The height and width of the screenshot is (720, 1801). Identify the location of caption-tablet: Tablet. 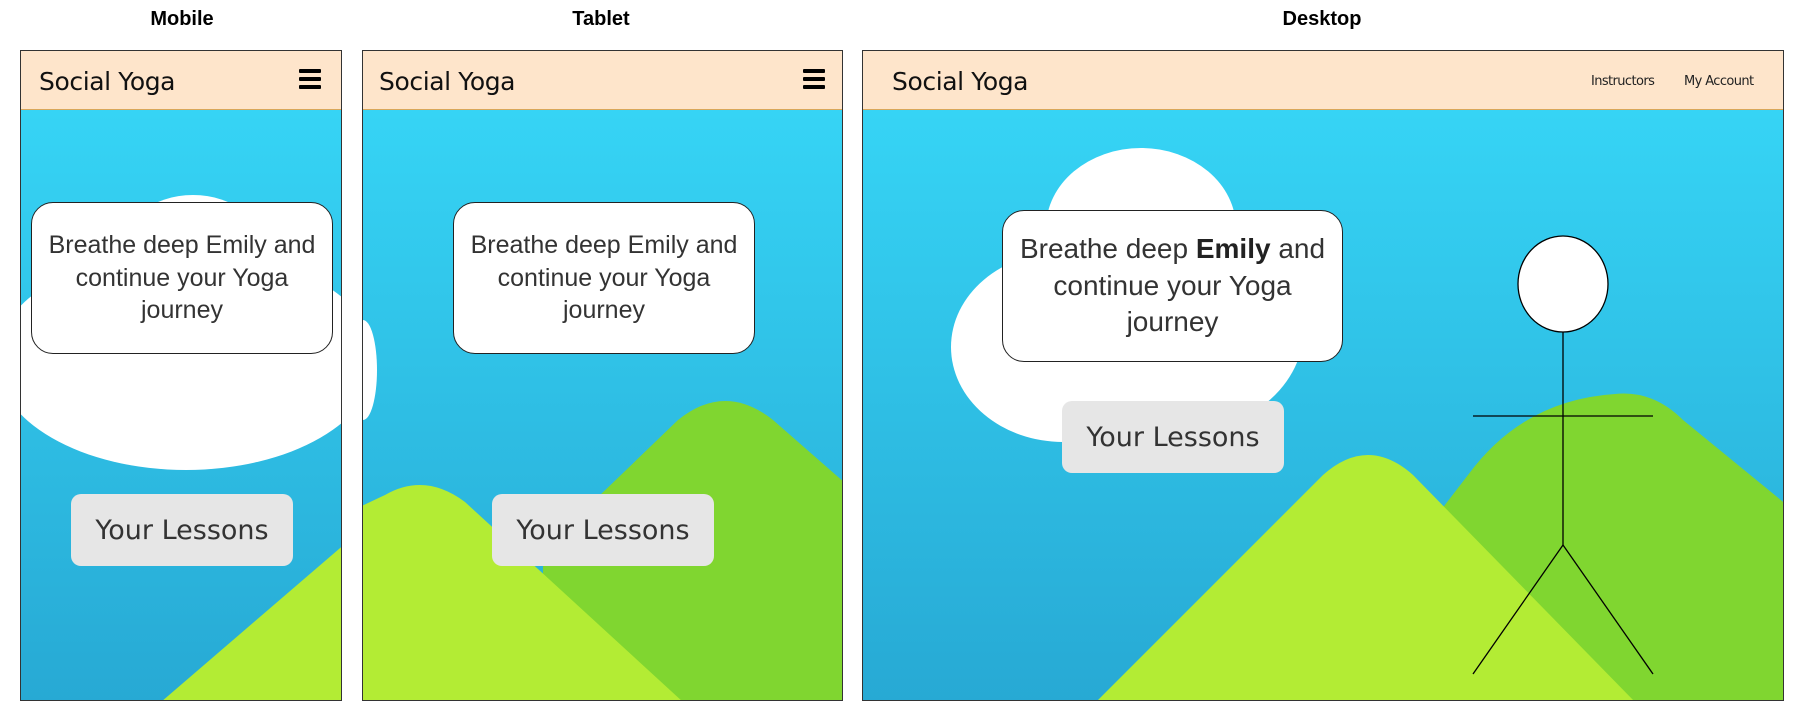
(601, 19).